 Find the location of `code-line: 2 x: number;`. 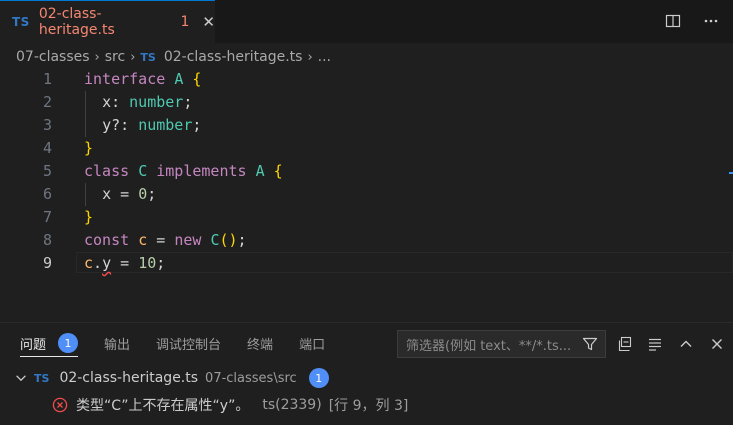

code-line: 2 x: number; is located at coordinates (366, 102).